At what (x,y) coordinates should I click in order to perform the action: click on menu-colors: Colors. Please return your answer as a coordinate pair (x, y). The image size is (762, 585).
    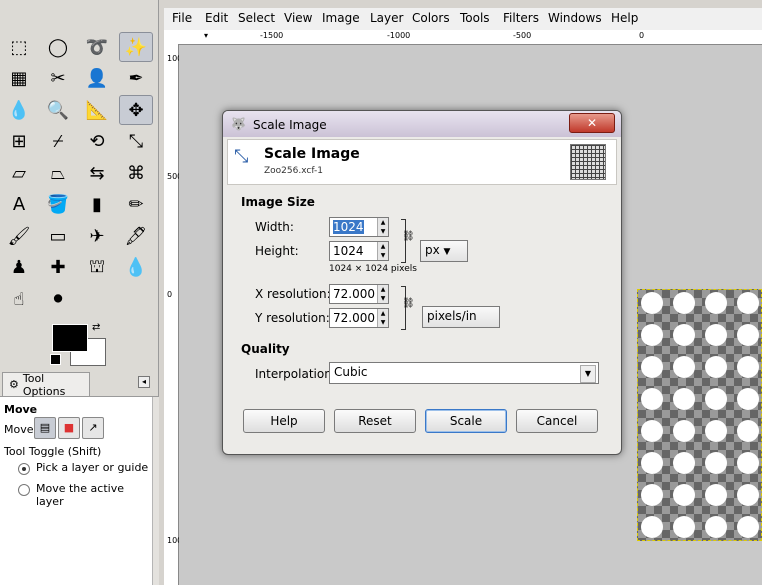
    Looking at the image, I should click on (431, 18).